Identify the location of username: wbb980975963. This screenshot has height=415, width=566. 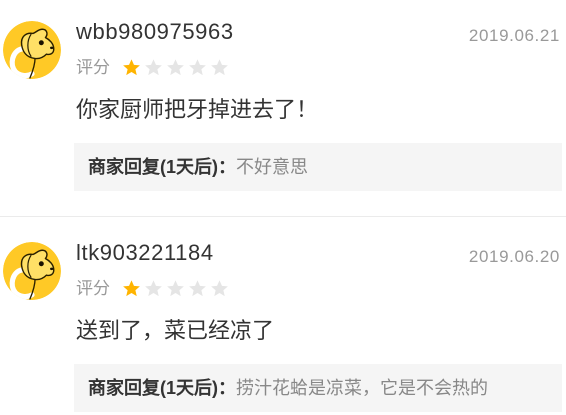
(155, 31).